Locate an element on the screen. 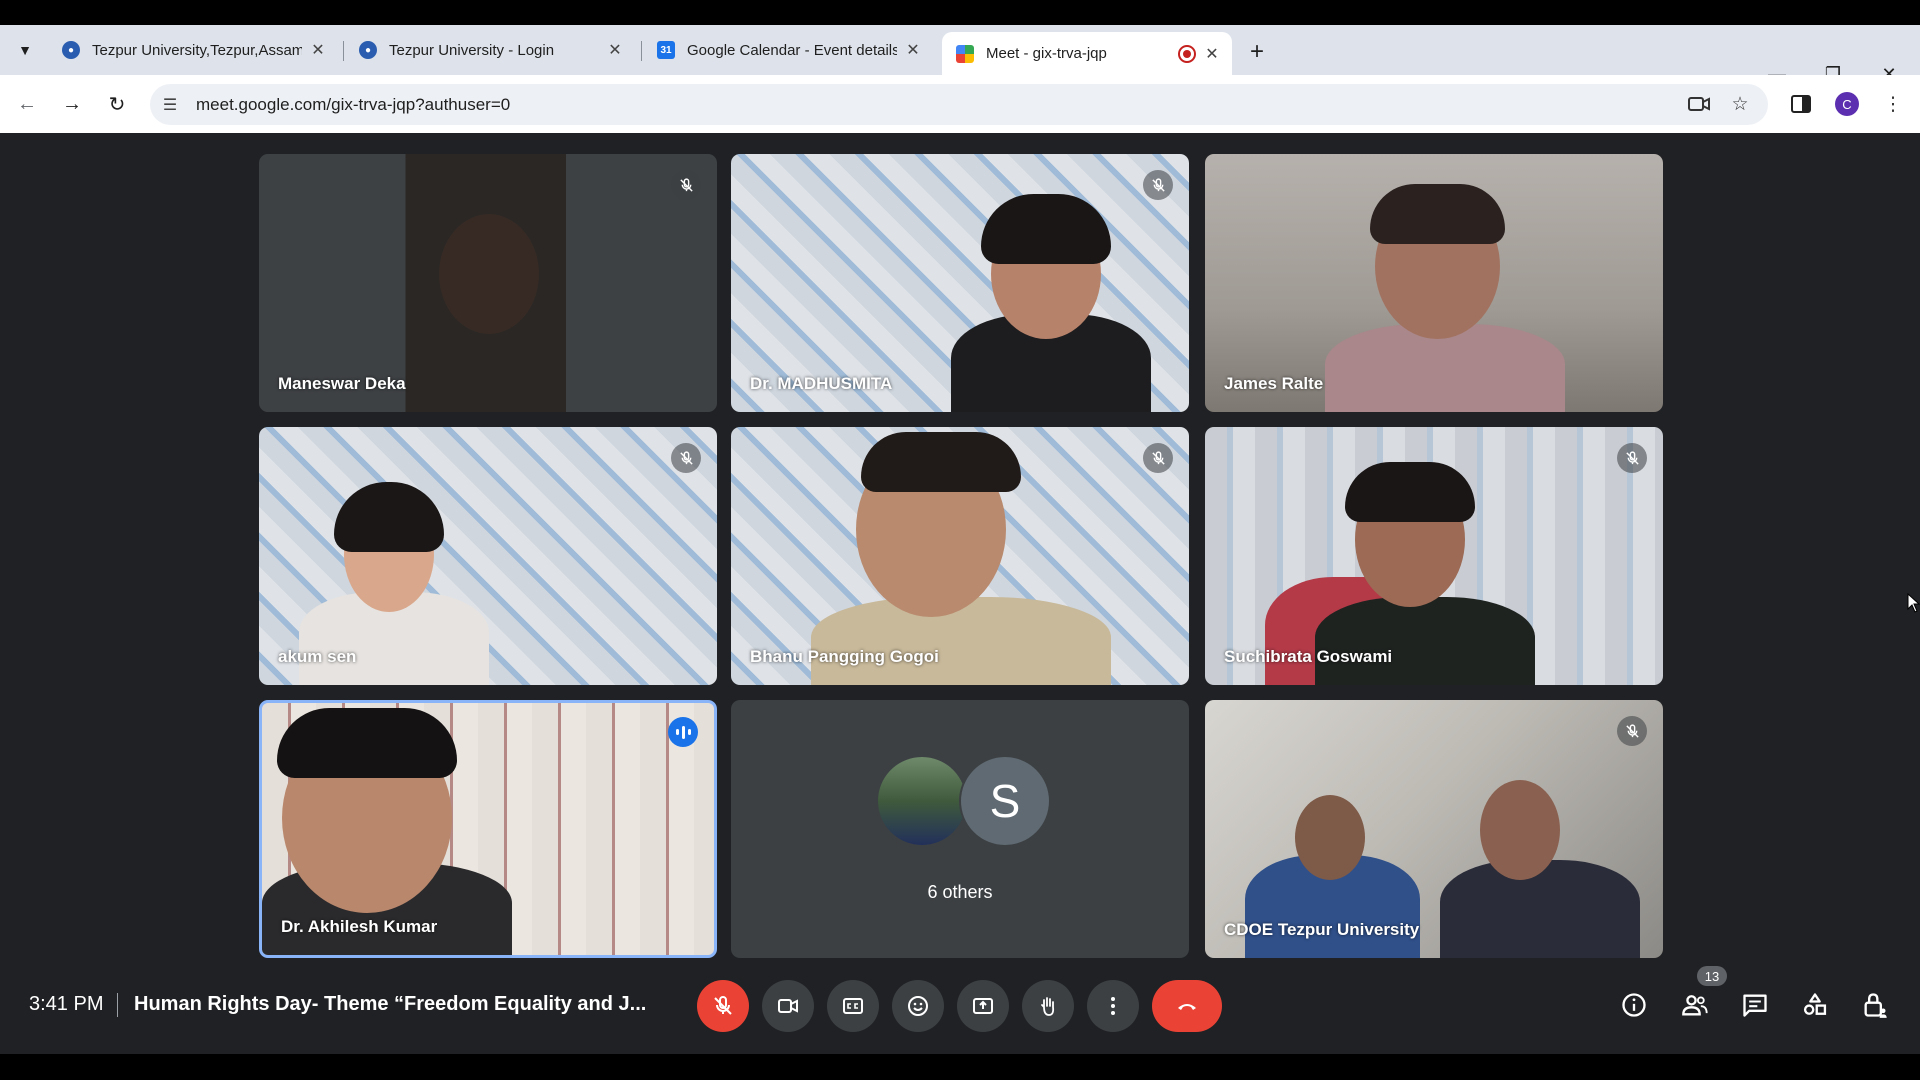 The width and height of the screenshot is (1920, 1080). camera-in-use-button is located at coordinates (1699, 104).